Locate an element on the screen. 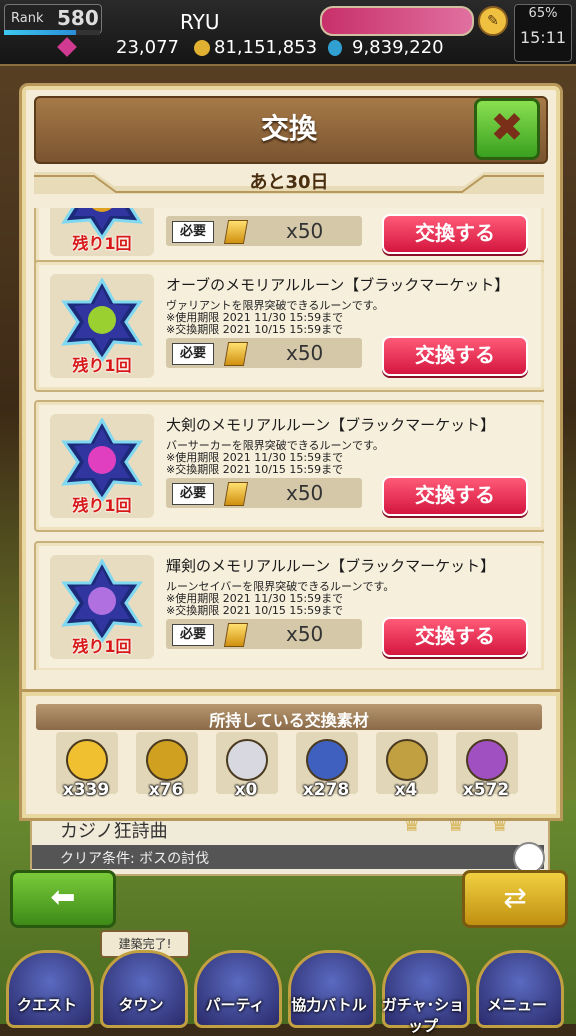  rank-value: 580 is located at coordinates (78, 18).